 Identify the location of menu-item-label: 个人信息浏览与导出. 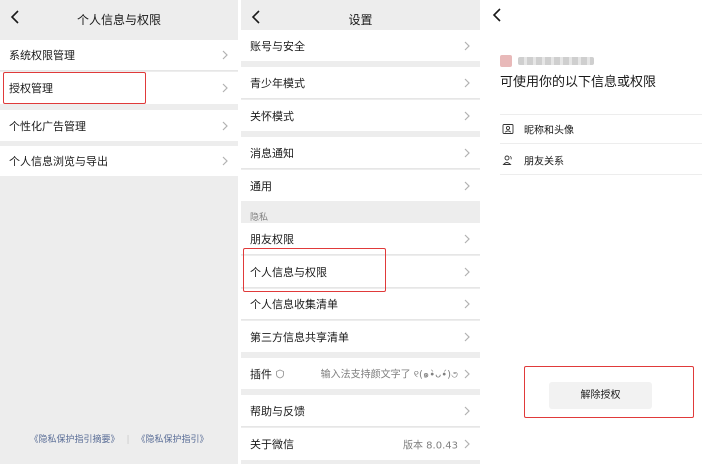
(58, 161).